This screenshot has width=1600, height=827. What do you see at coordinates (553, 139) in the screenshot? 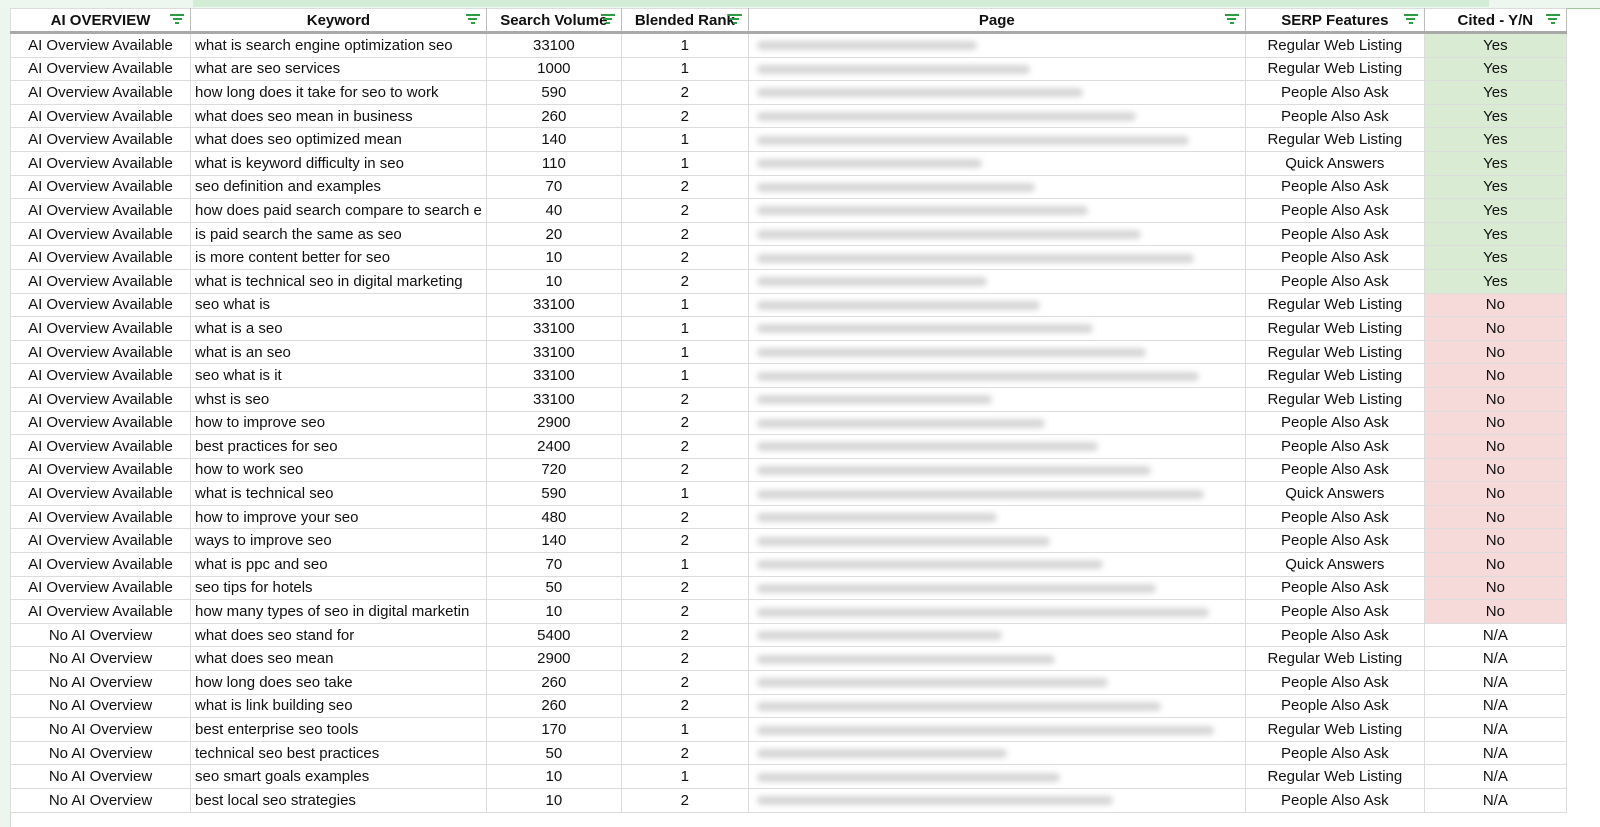
I see `search-volume-cell: 140` at bounding box center [553, 139].